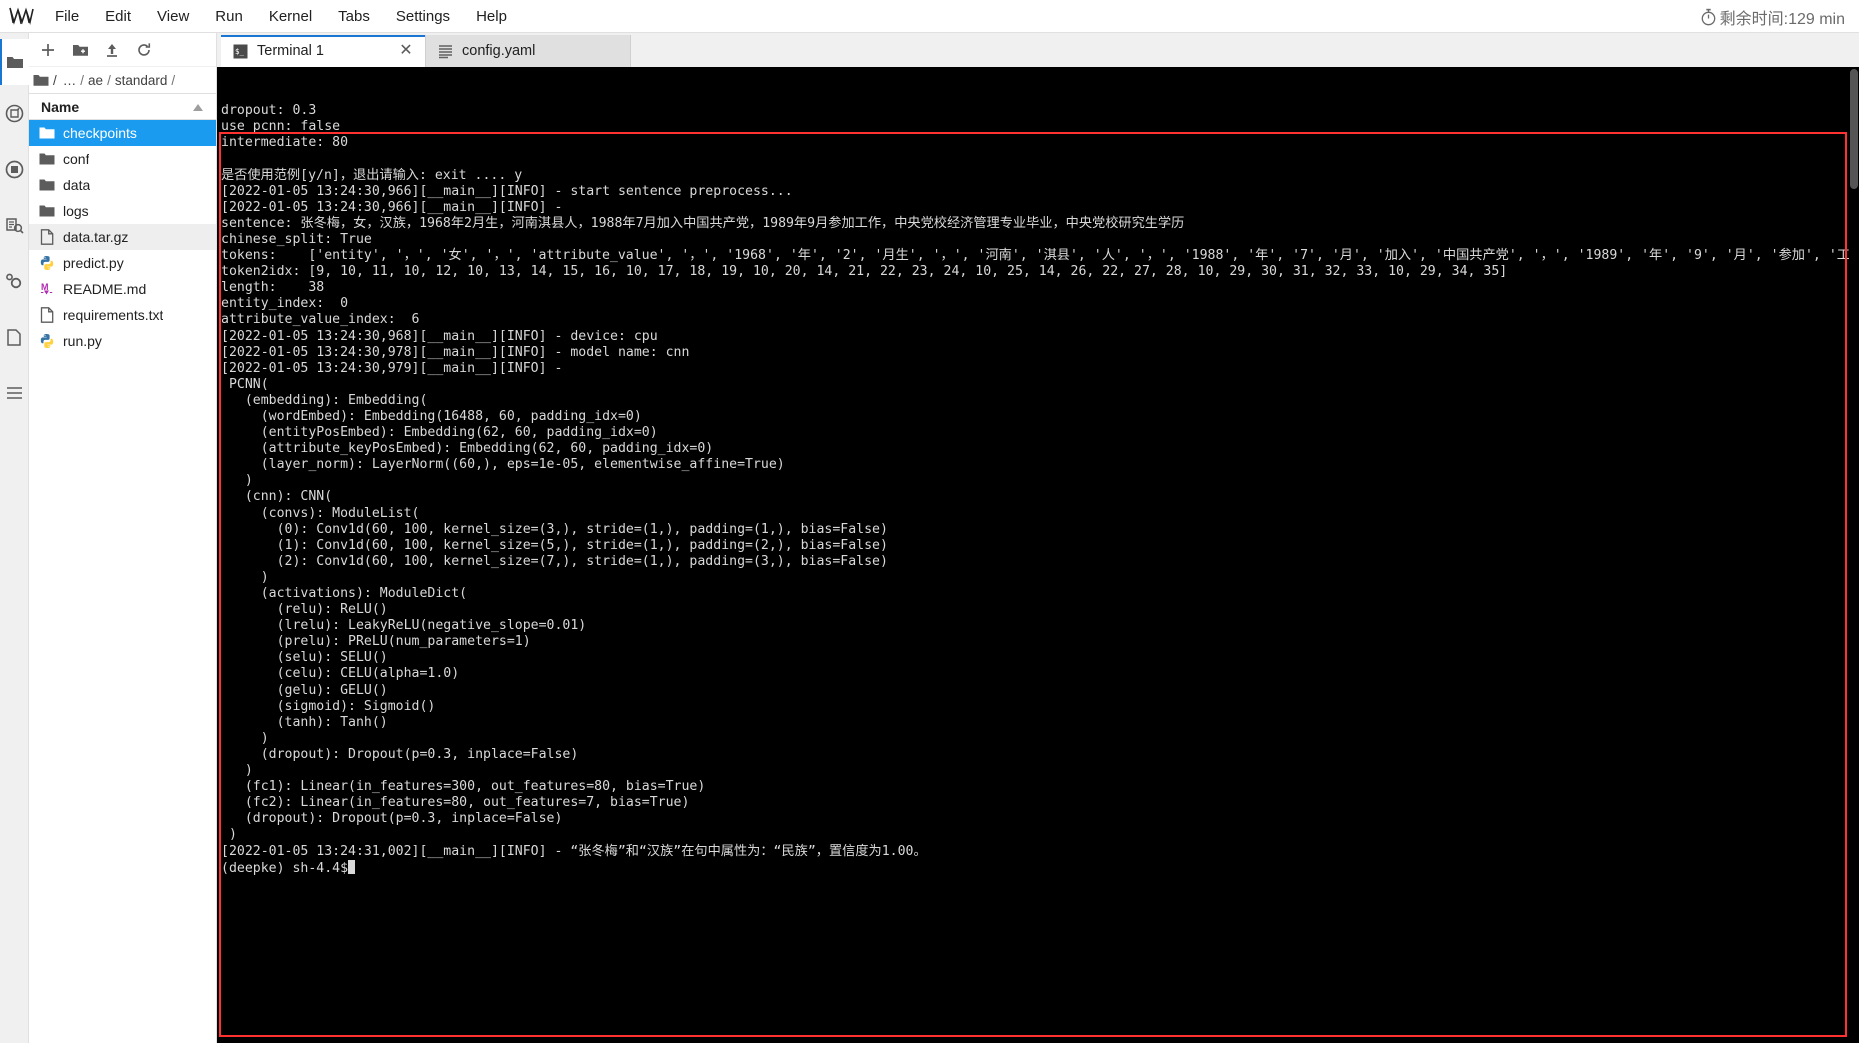  Describe the element at coordinates (1854, 555) in the screenshot. I see `terminal-scrollbar` at that location.